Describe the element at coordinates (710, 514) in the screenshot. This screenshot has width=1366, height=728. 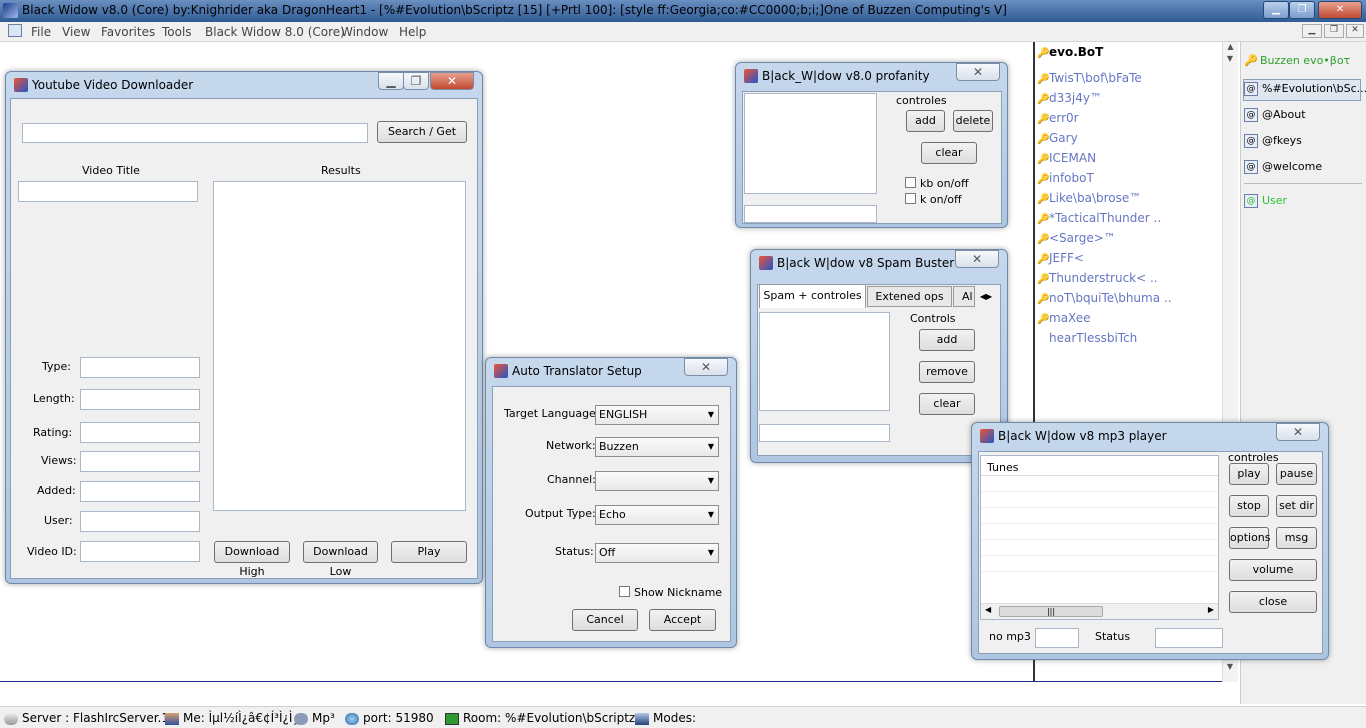
I see `chevron-down-icon: ▼` at that location.